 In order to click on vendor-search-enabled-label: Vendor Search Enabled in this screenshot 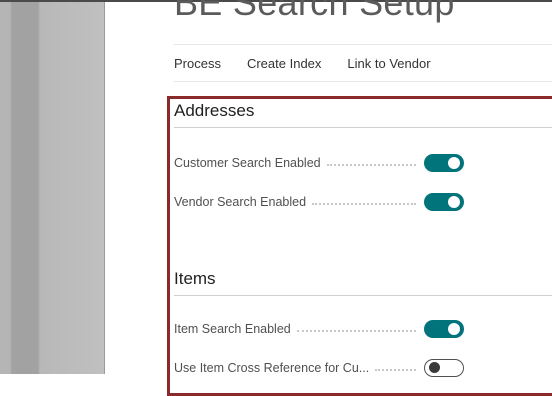, I will do `click(240, 202)`.